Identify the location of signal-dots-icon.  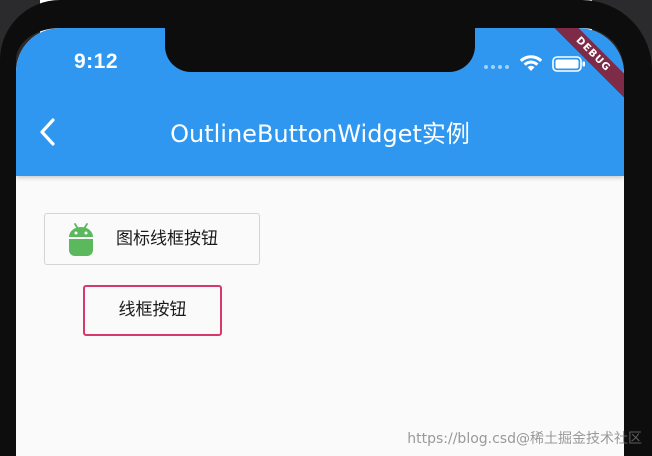
(496, 67).